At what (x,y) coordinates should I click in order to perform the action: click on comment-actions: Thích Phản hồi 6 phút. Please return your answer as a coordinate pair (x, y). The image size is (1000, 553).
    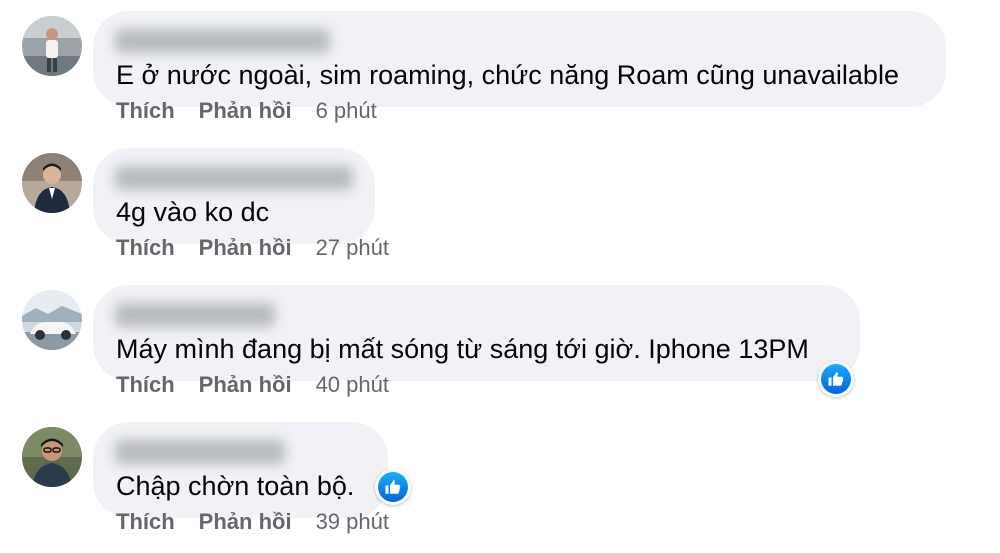
    Looking at the image, I should click on (246, 111).